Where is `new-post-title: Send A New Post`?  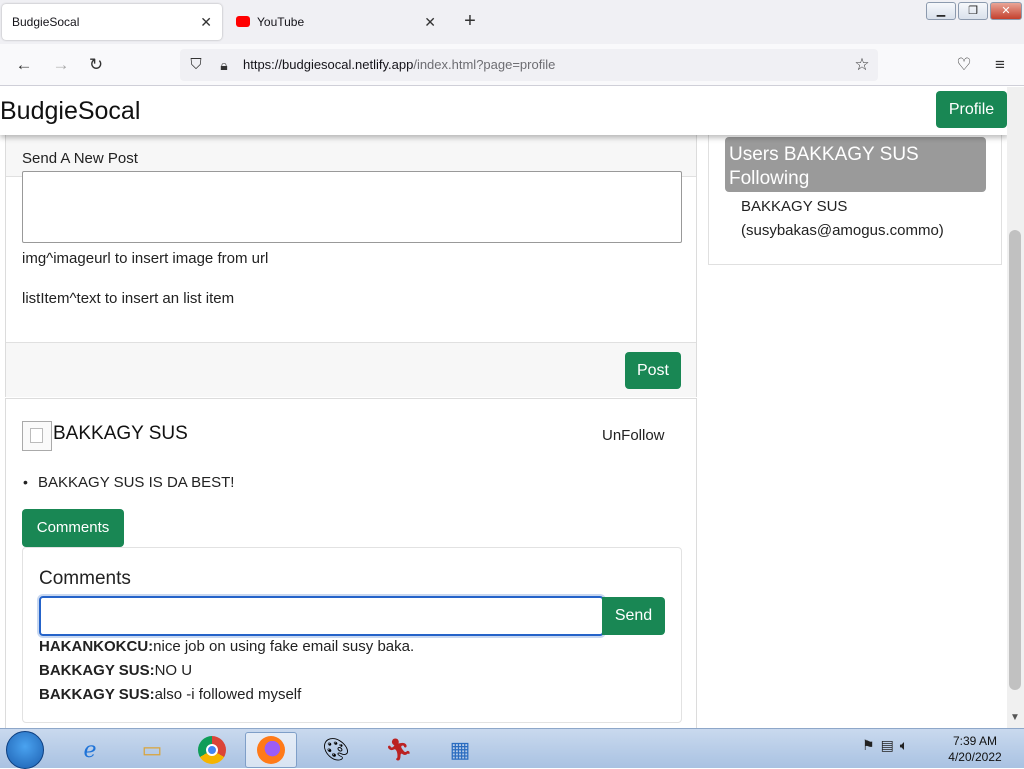
new-post-title: Send A New Post is located at coordinates (80, 158).